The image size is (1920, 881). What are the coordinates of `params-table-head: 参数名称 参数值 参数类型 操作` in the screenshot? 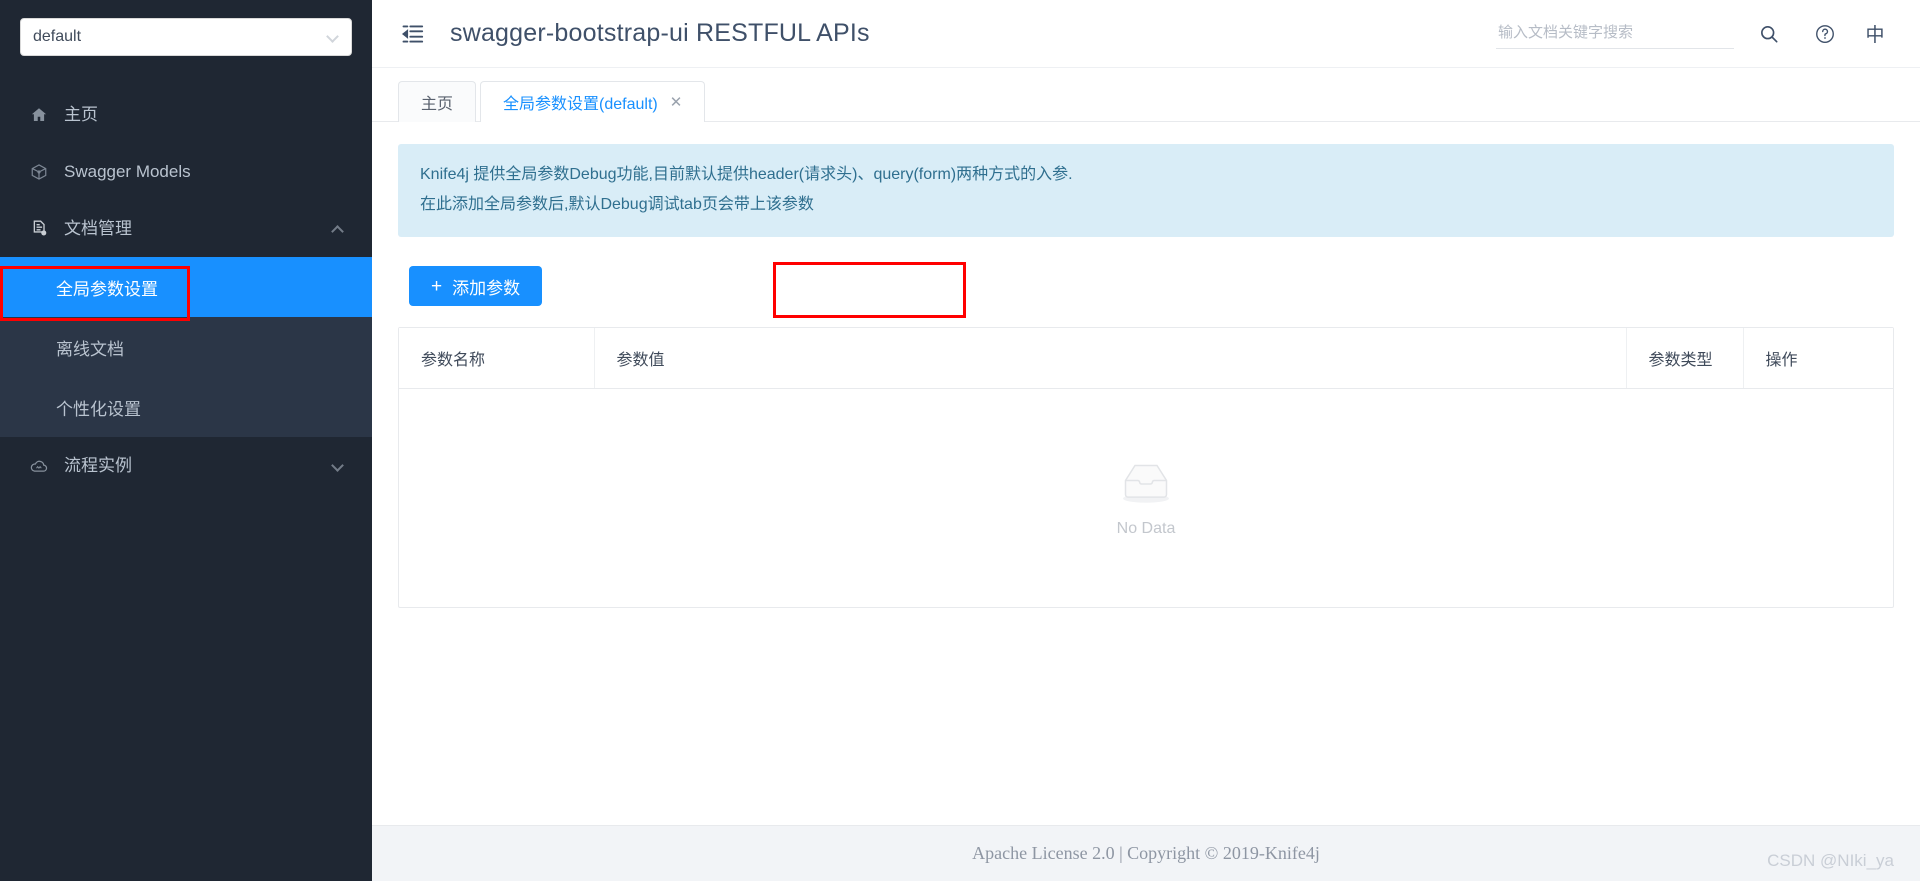 It's located at (1146, 358).